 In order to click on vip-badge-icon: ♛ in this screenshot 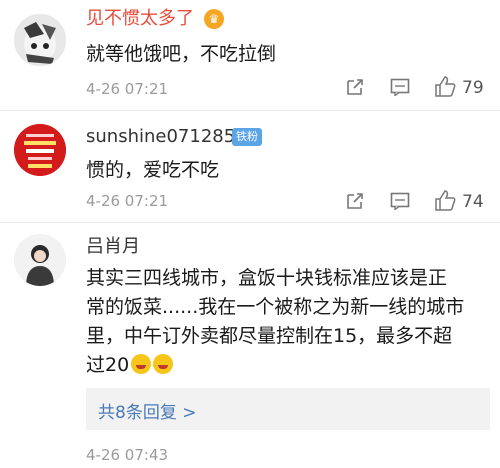, I will do `click(214, 19)`.